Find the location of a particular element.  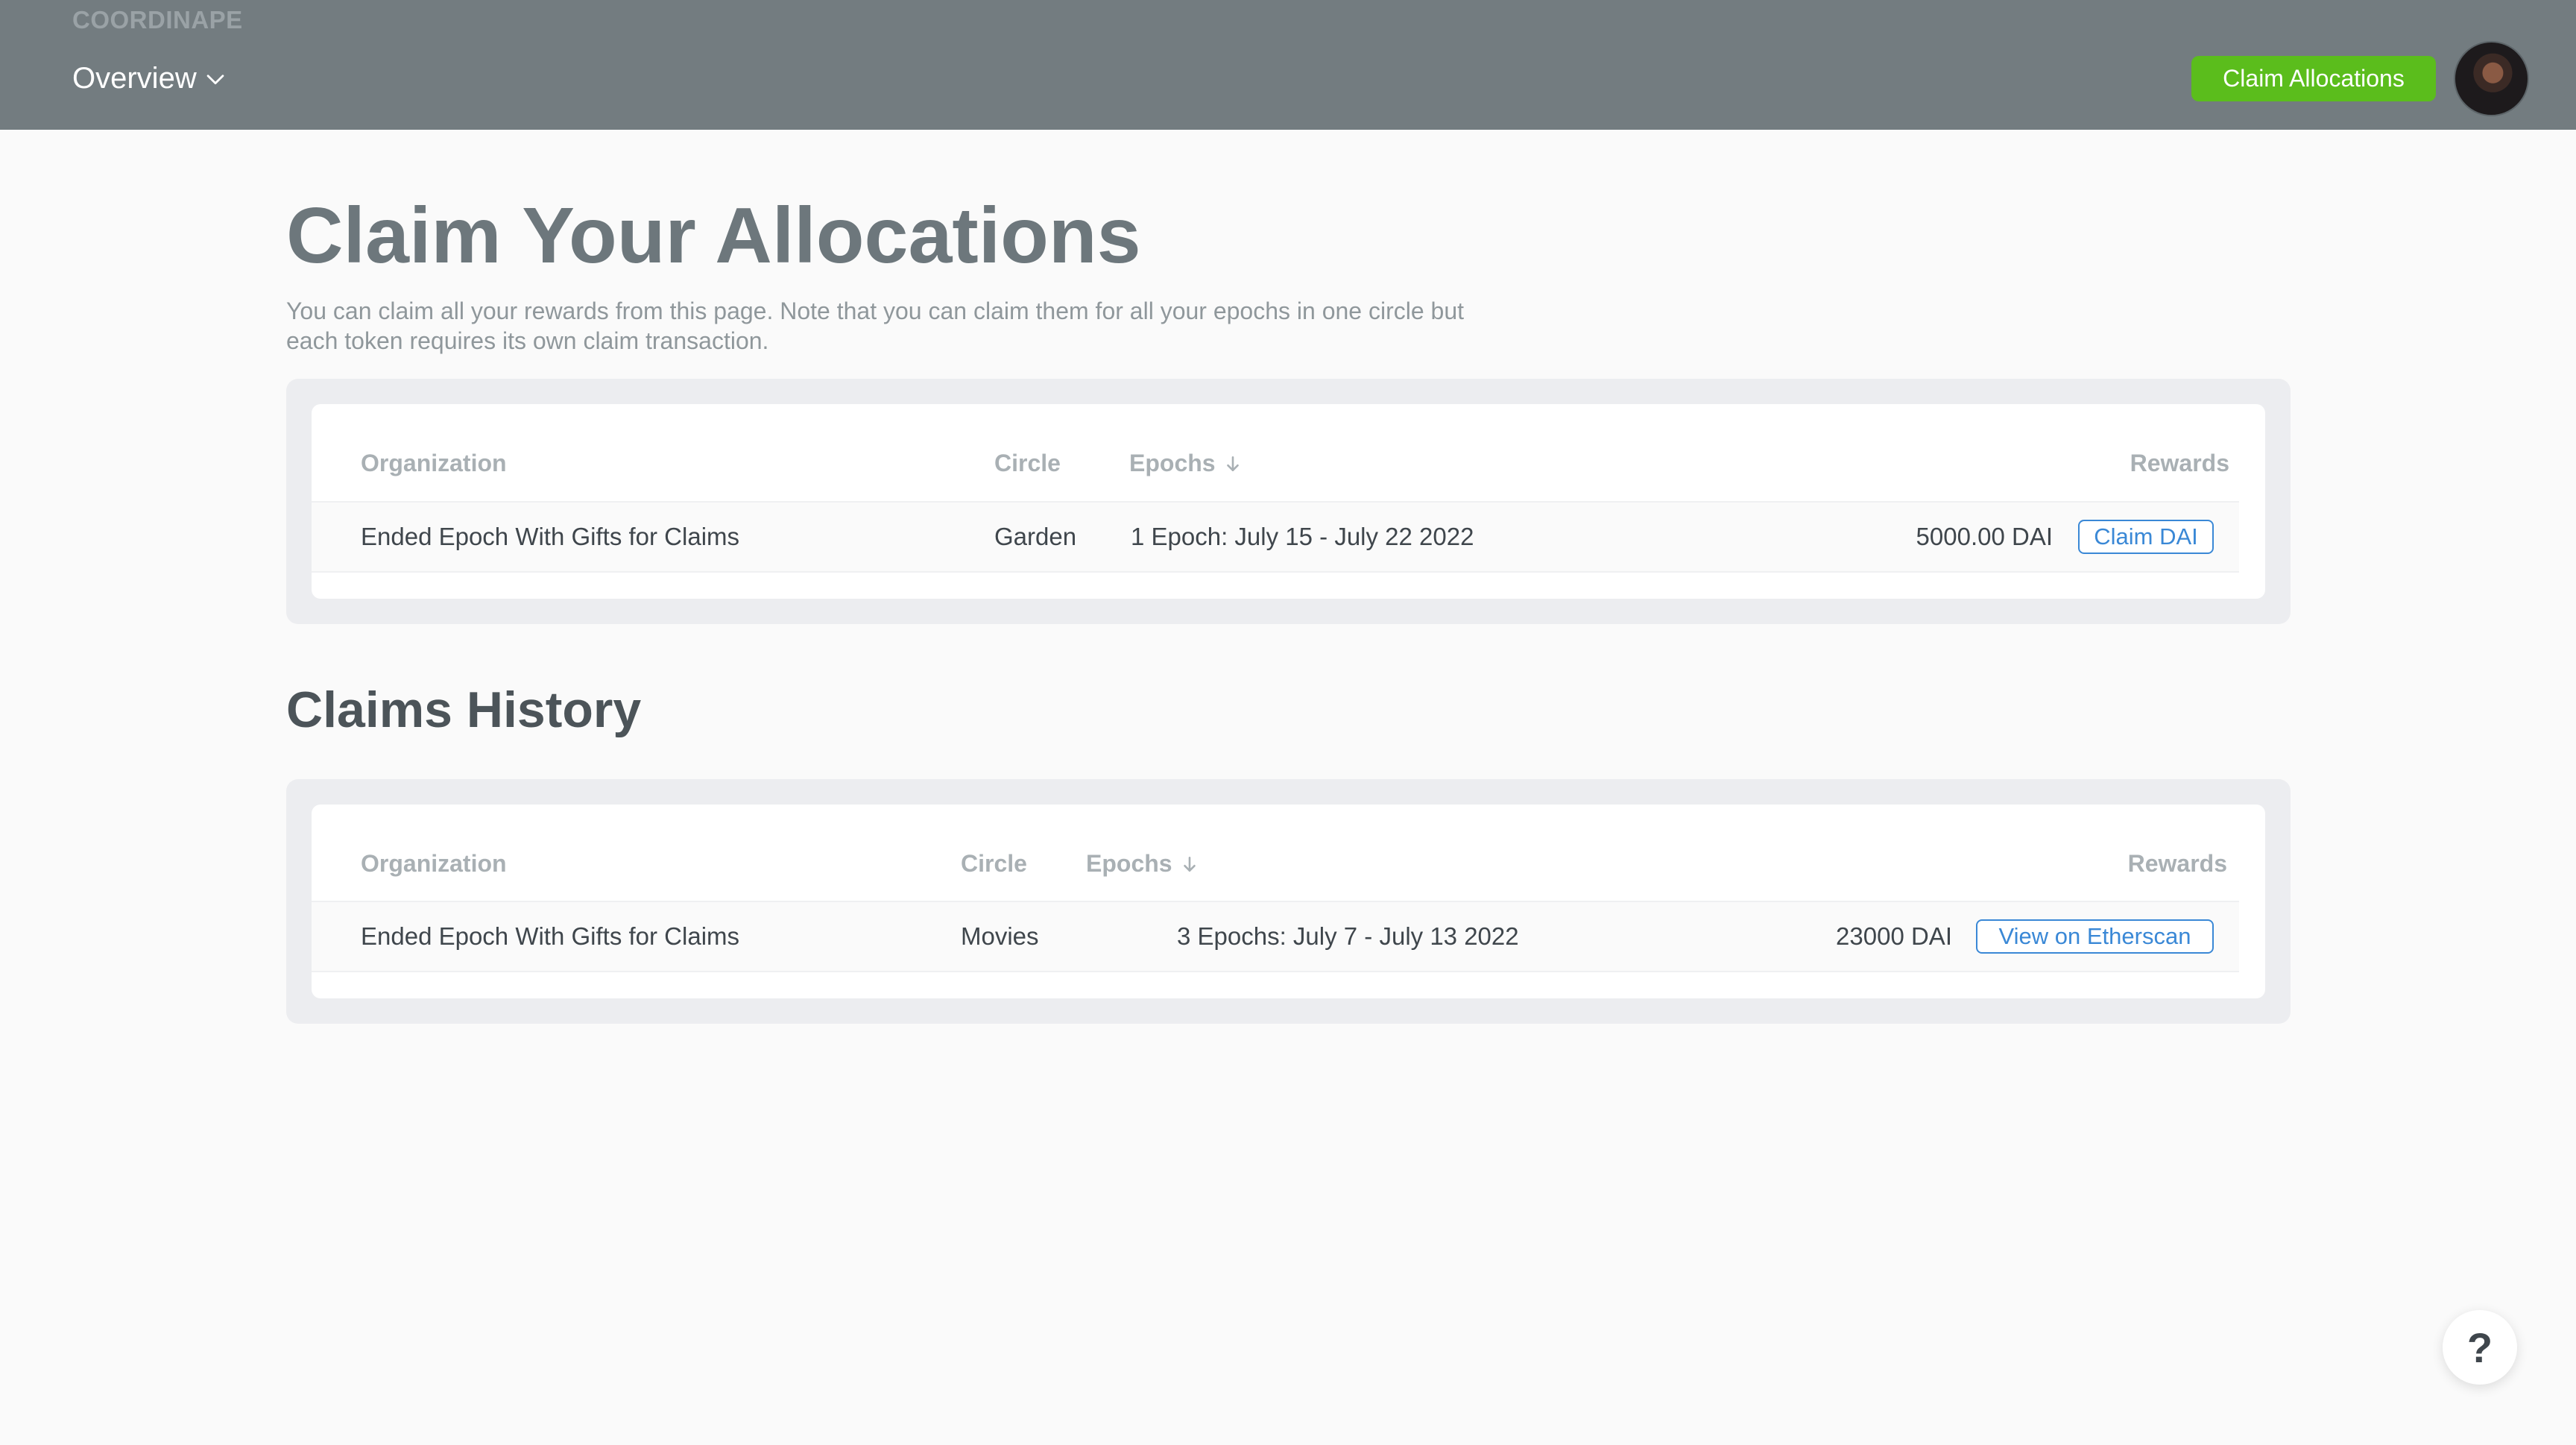

row-circle: Movies is located at coordinates (1000, 936).